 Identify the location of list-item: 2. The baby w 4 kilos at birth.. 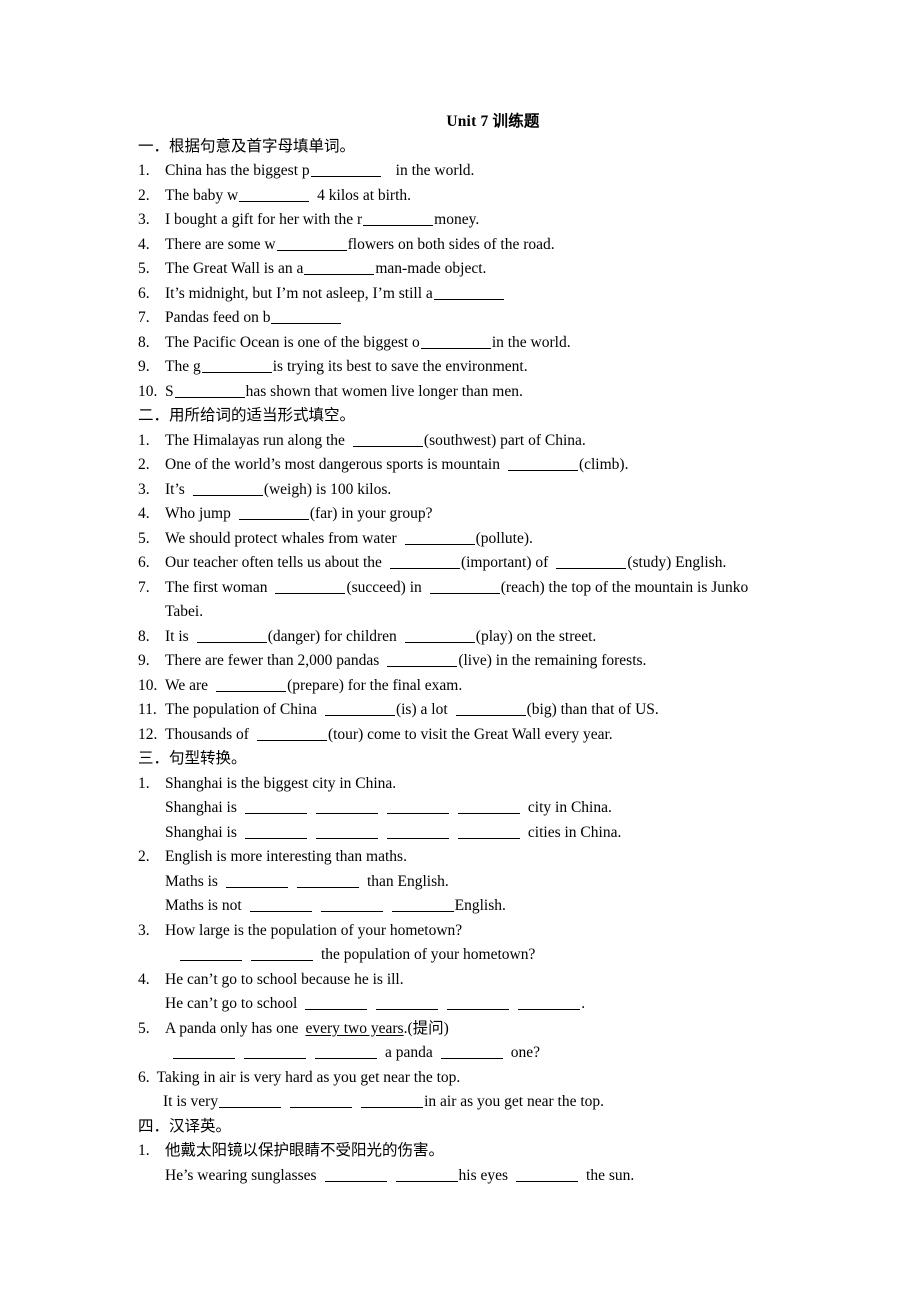
(488, 196).